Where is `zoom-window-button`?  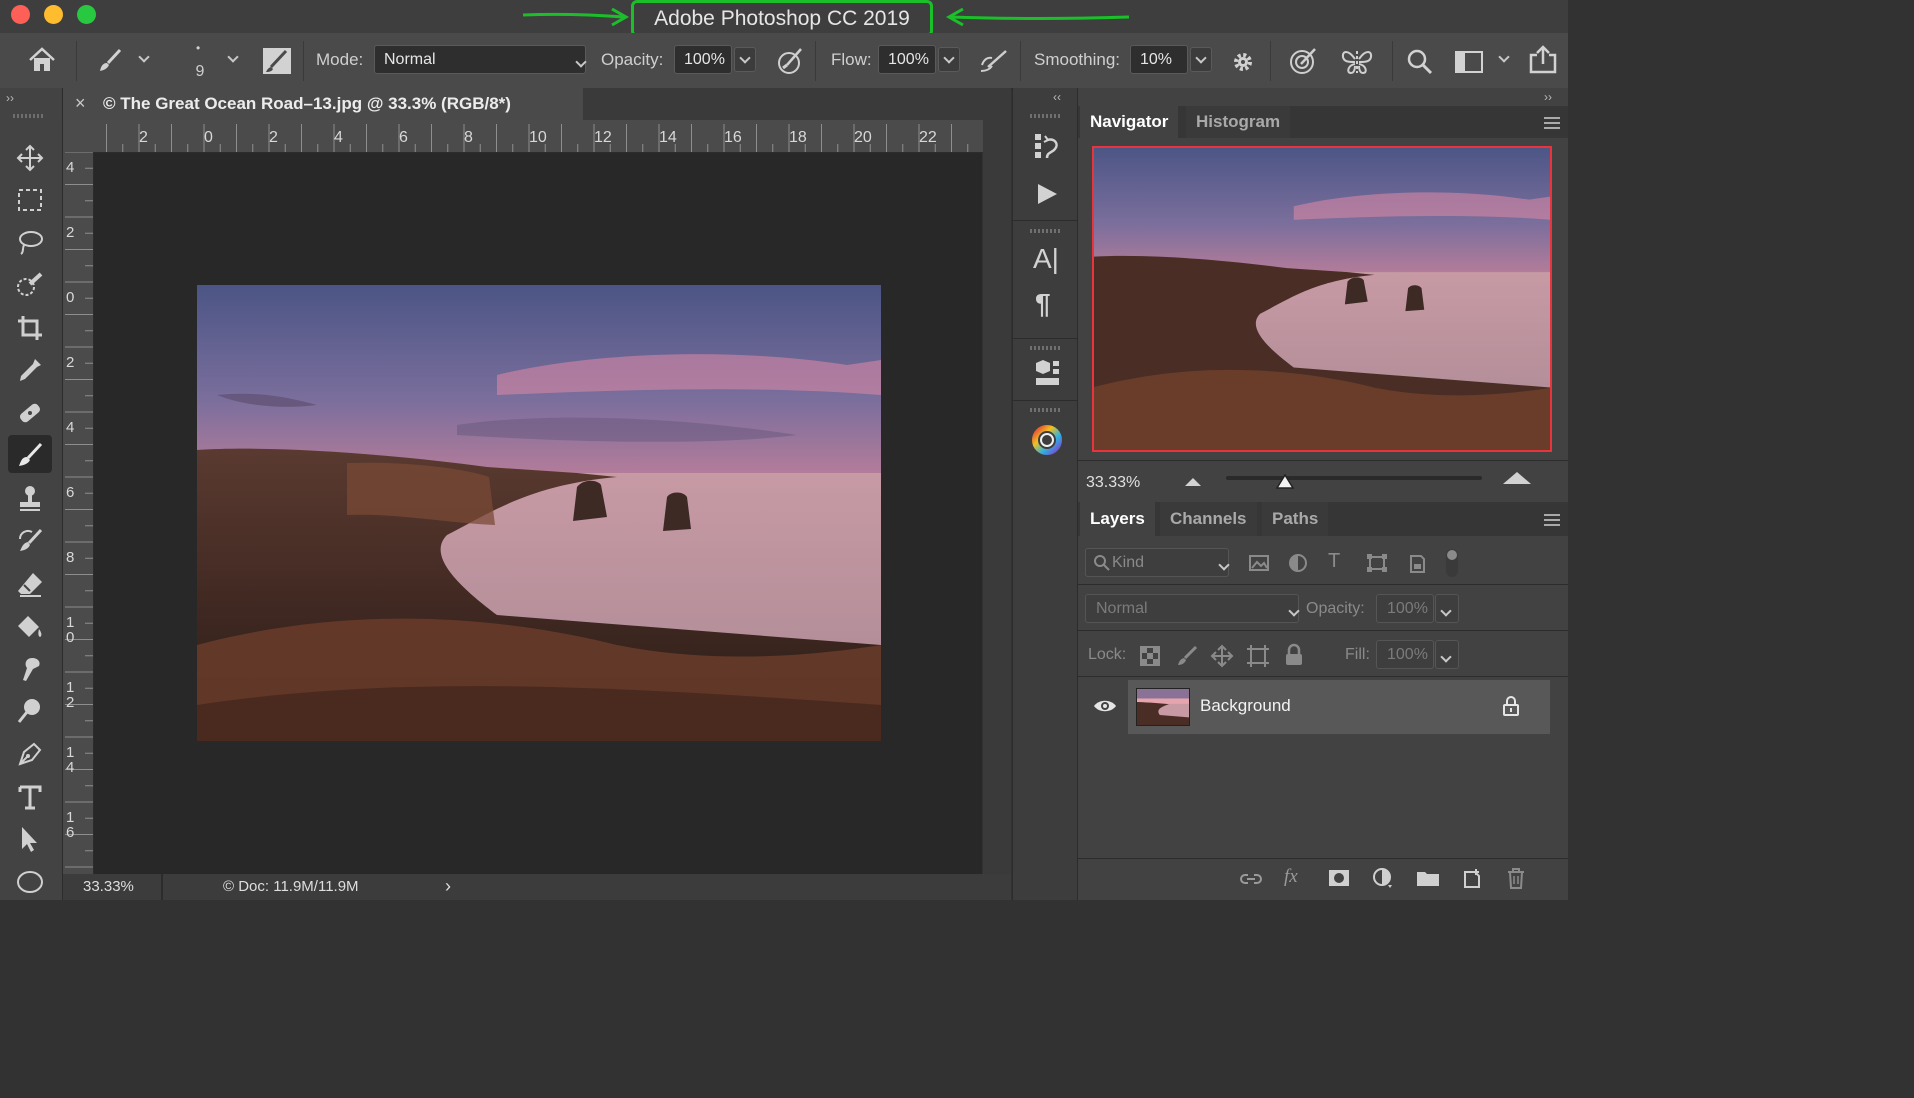 zoom-window-button is located at coordinates (86, 14).